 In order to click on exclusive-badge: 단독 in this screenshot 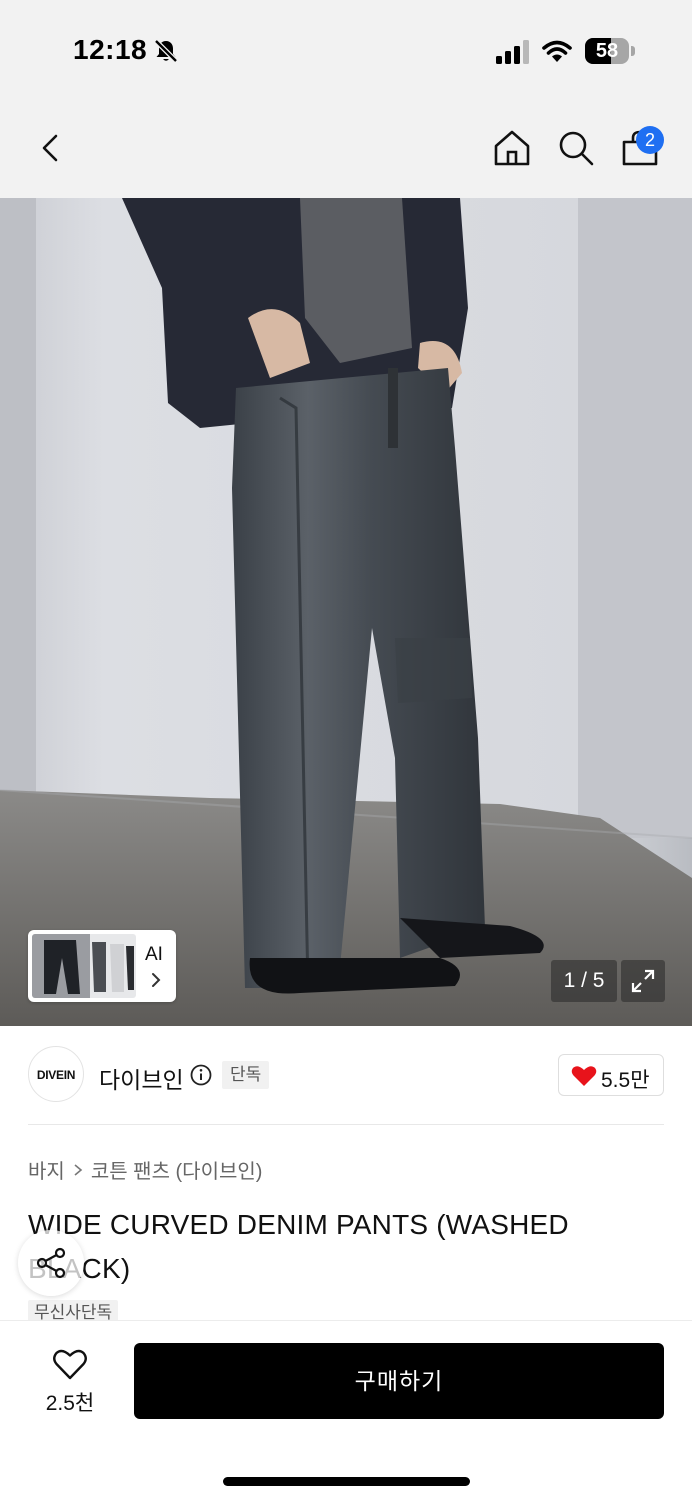, I will do `click(246, 1075)`.